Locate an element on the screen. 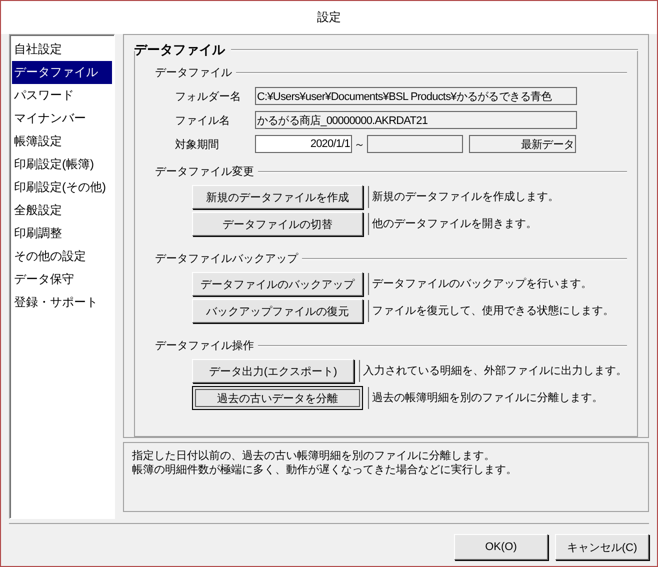 The image size is (658, 567). section-title: データファイル操作 is located at coordinates (205, 346).